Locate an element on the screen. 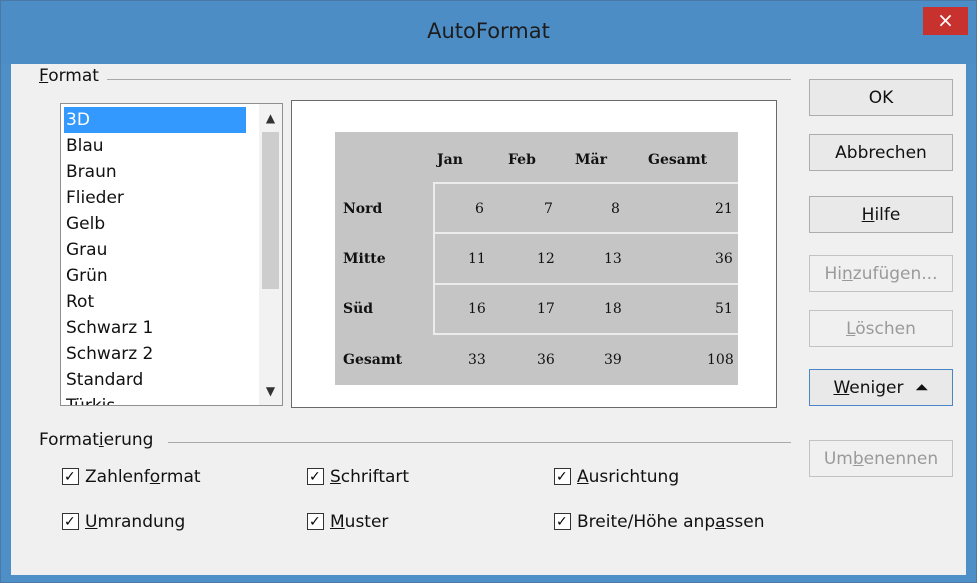 The image size is (977, 583). list-item: Gelb is located at coordinates (155, 224).